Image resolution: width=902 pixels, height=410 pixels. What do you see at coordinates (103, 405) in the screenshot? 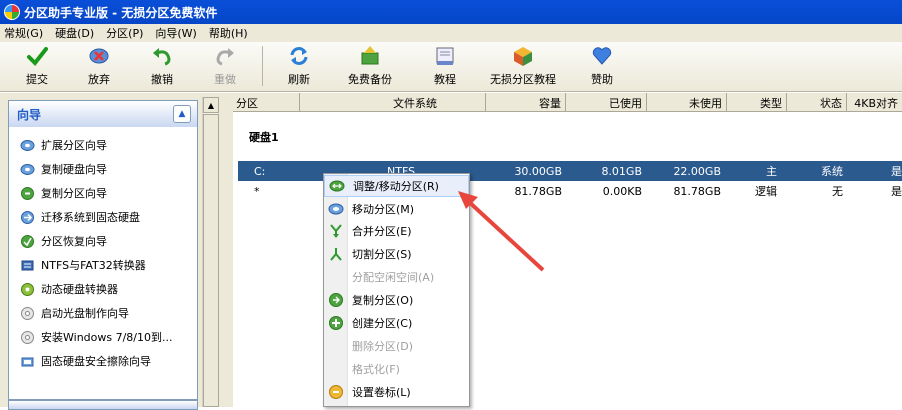
I see `operations-panel-header` at bounding box center [103, 405].